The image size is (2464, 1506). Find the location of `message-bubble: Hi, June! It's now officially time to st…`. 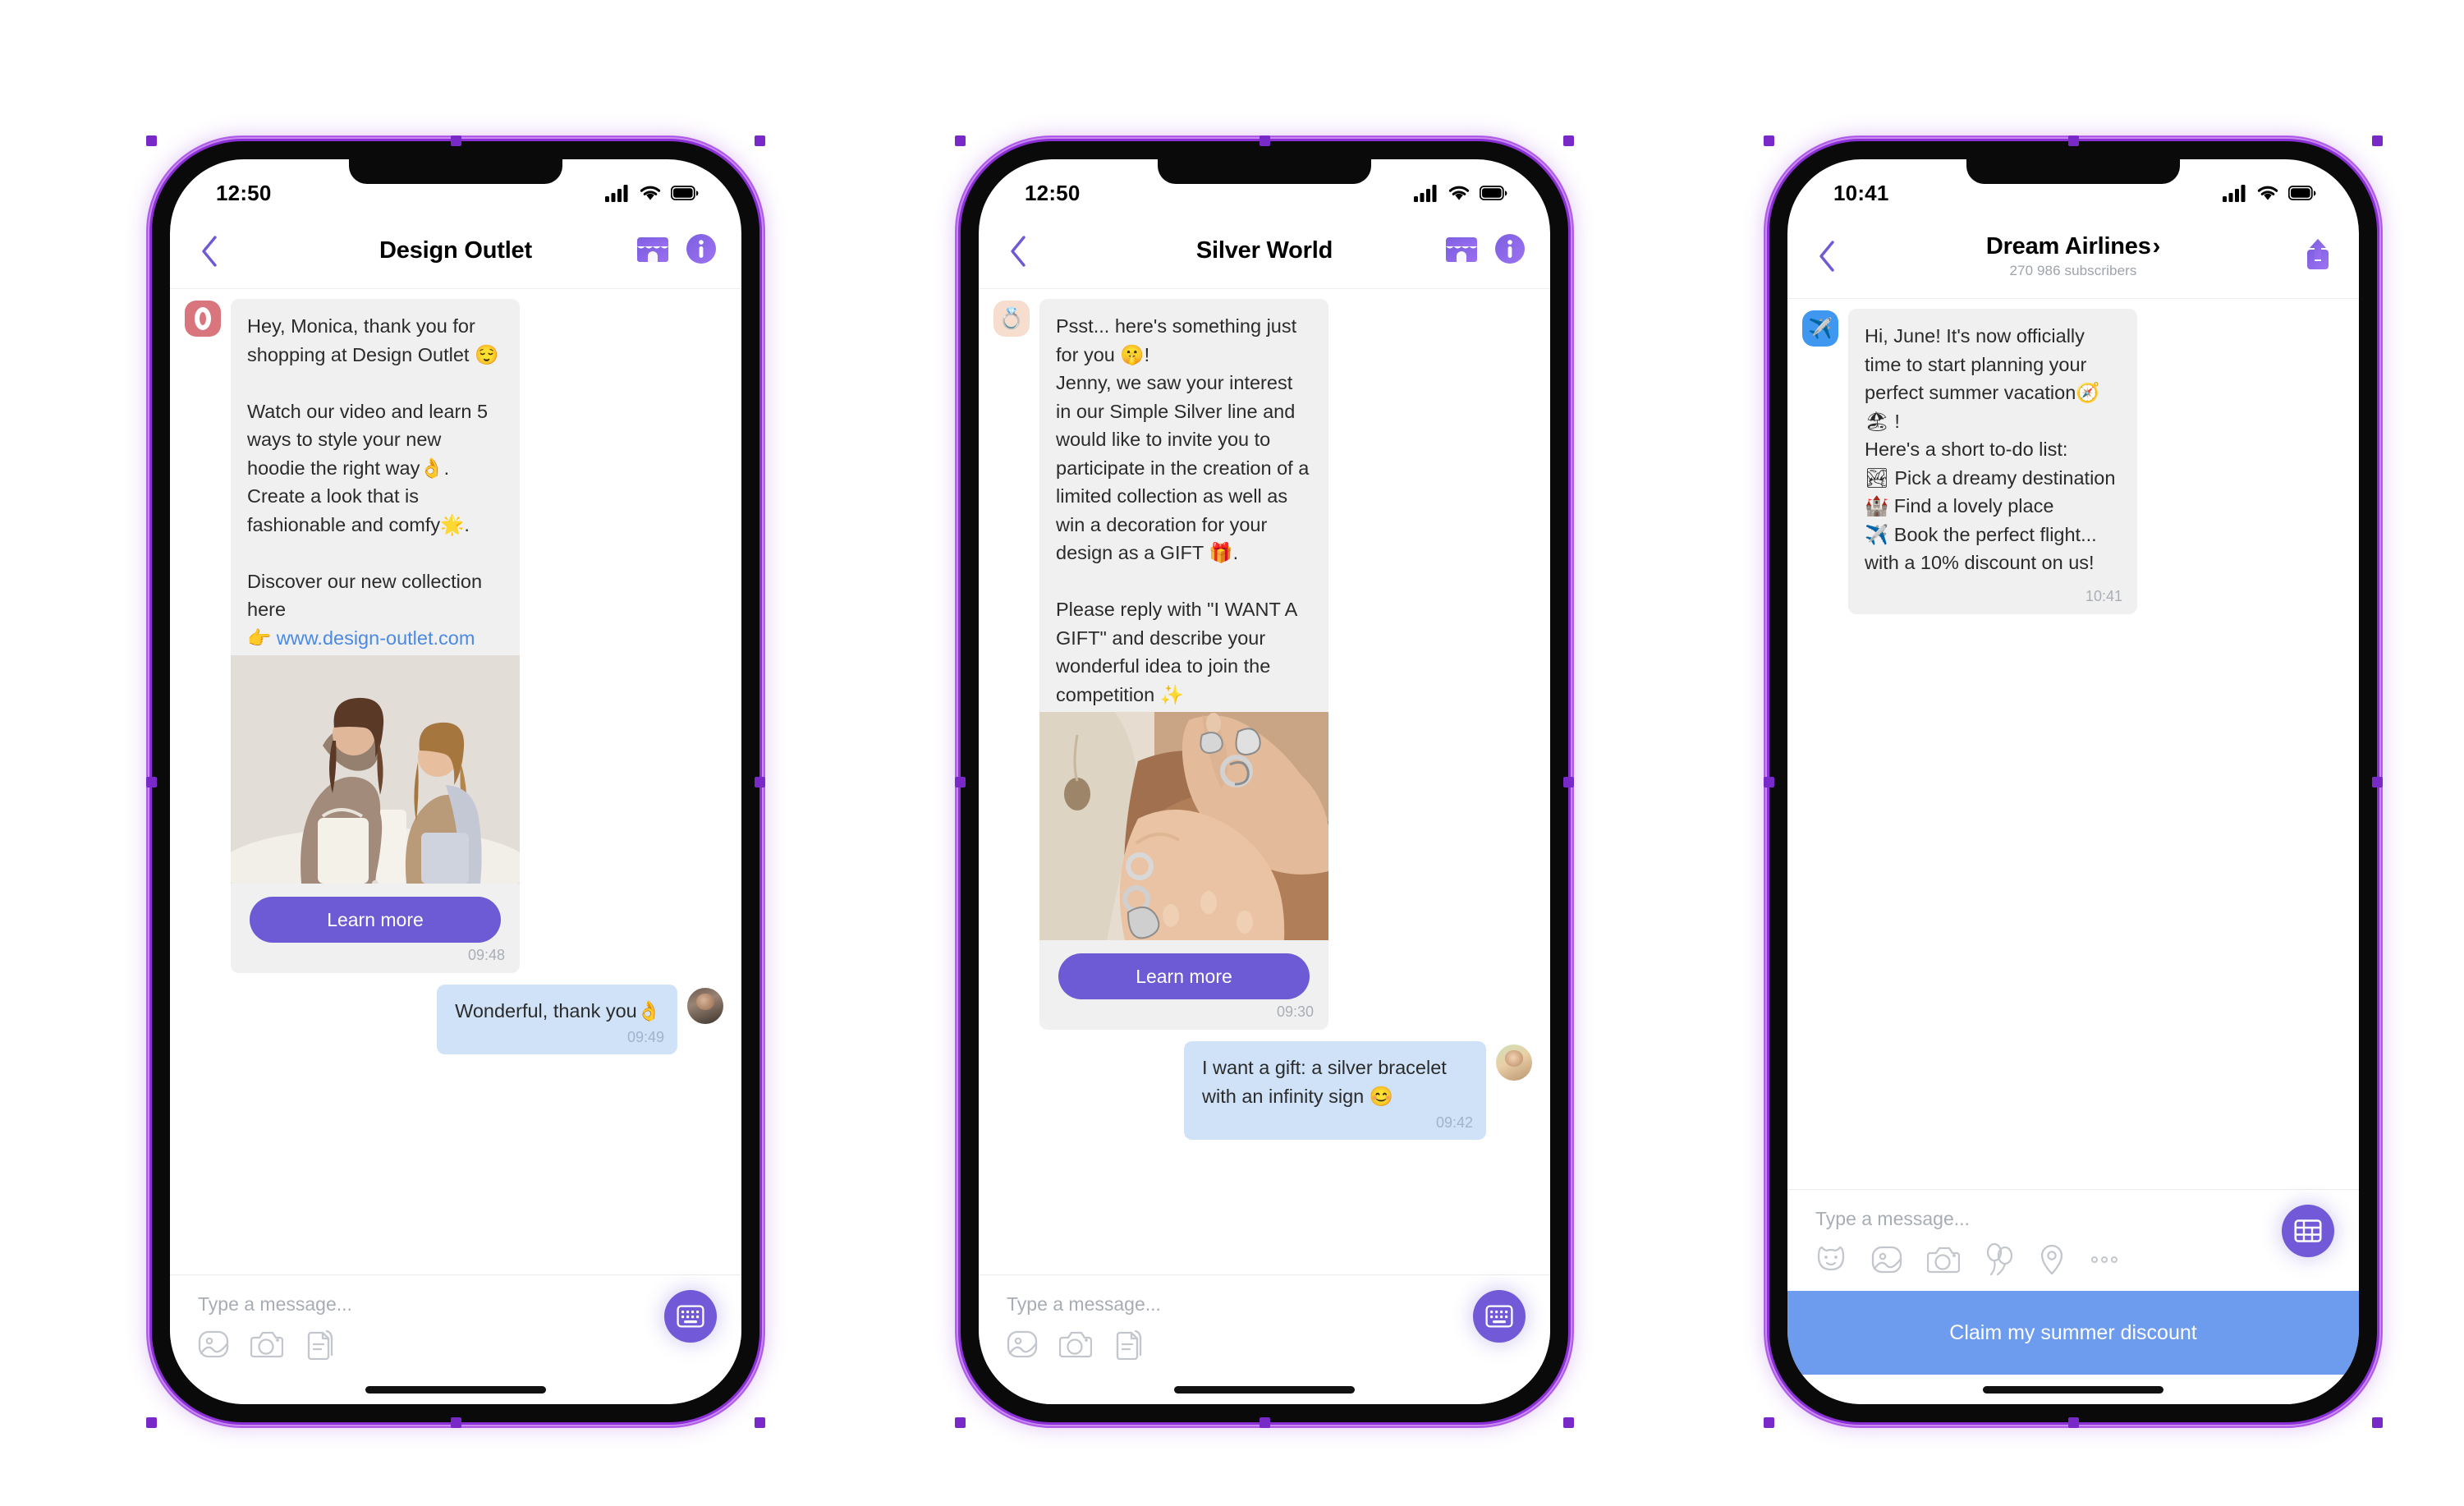

message-bubble: Hi, June! It's now officially time to st… is located at coordinates (1993, 461).